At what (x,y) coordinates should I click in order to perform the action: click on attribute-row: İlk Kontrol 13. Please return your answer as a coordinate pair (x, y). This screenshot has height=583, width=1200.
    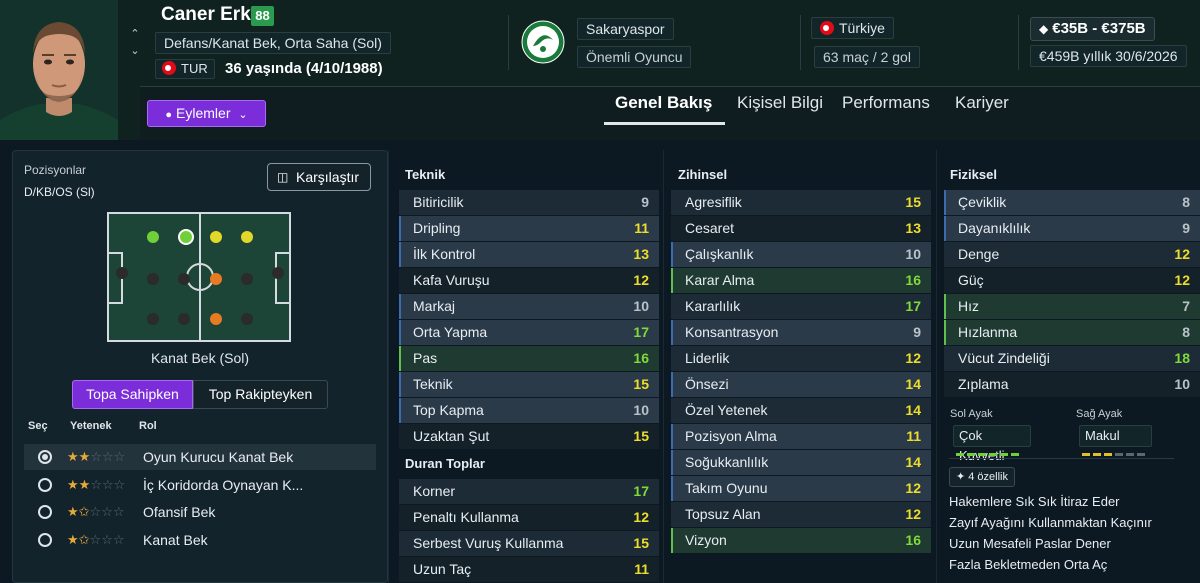
    Looking at the image, I should click on (529, 254).